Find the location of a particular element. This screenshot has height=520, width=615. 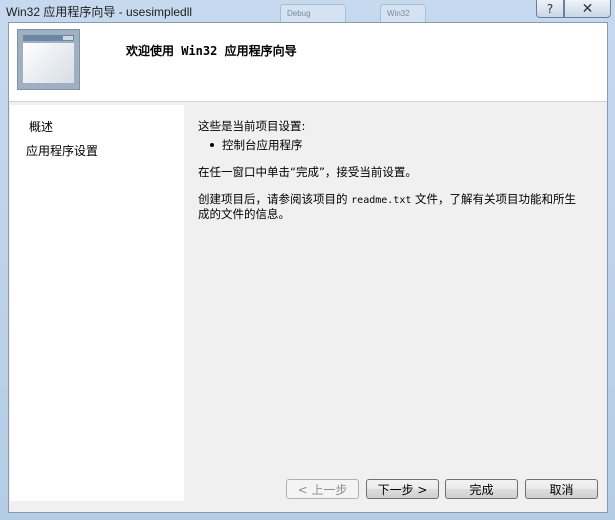

wizard-header: 欢迎使用 Win32 应用程序向导 is located at coordinates (308, 62).